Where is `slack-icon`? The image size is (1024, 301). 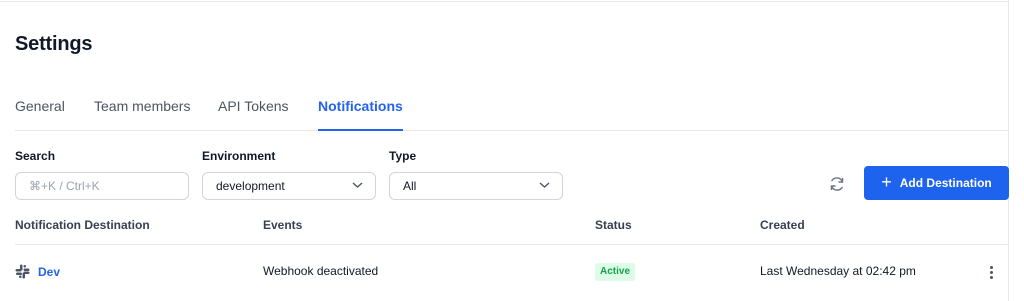
slack-icon is located at coordinates (22, 271).